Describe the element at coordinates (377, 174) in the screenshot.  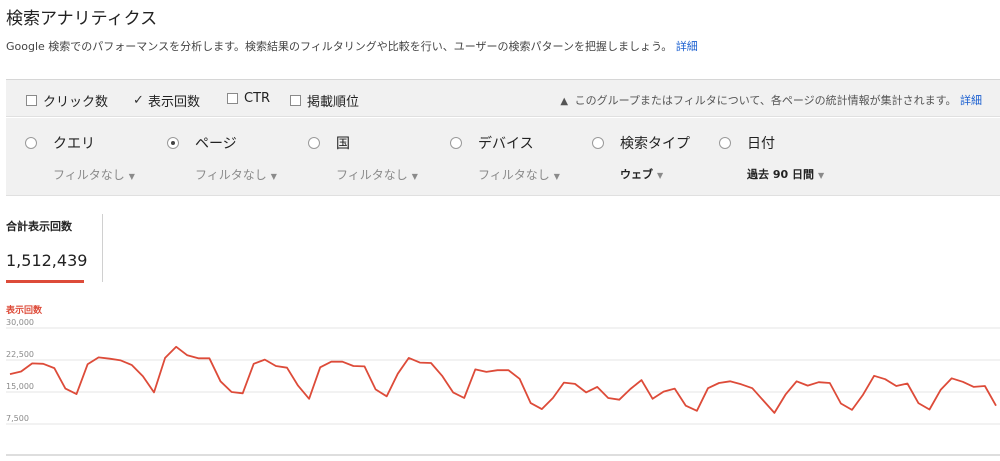
I see `dimension-country-filter: フィルタなし ▼` at that location.